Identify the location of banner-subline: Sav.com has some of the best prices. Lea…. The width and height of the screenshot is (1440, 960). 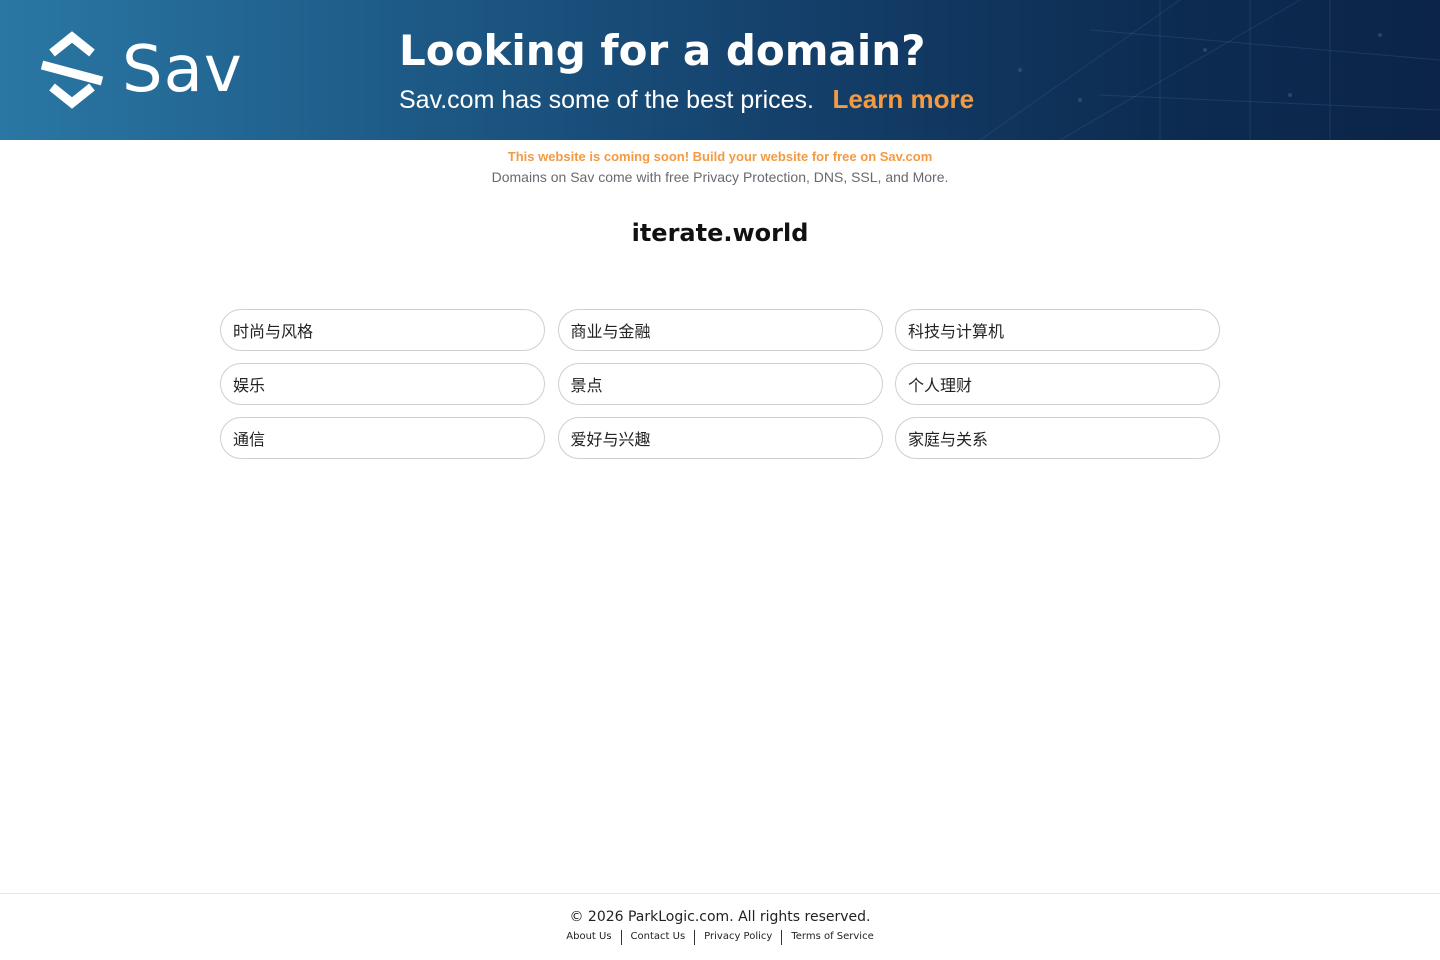
(686, 101).